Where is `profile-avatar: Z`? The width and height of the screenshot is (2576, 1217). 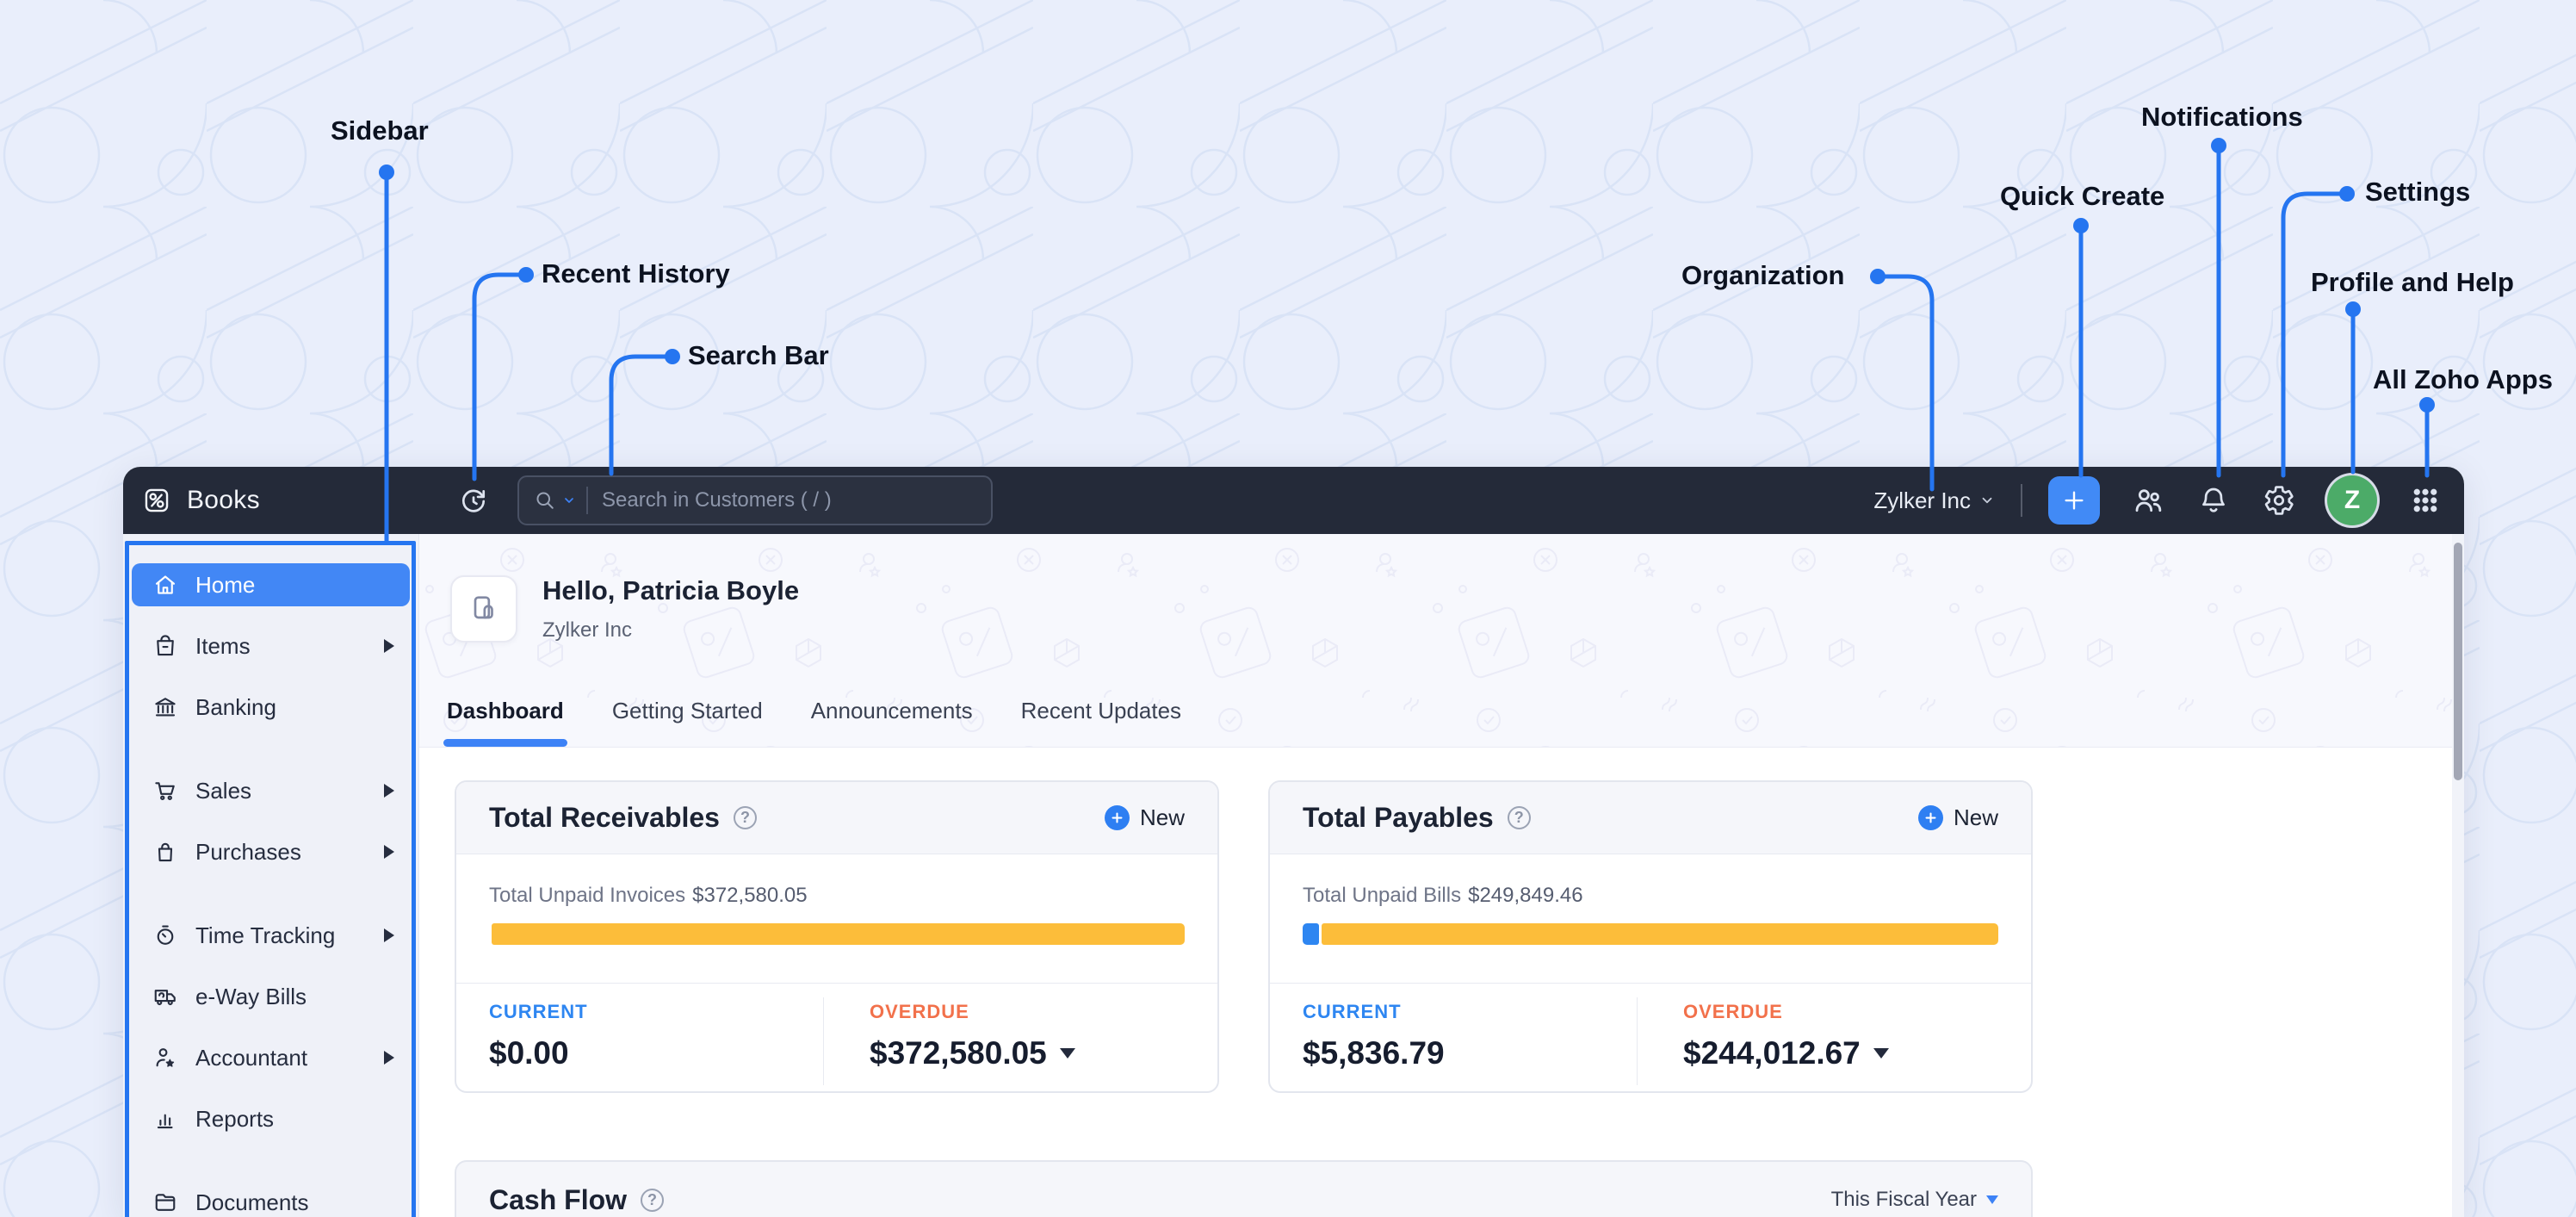
profile-avatar: Z is located at coordinates (2352, 500).